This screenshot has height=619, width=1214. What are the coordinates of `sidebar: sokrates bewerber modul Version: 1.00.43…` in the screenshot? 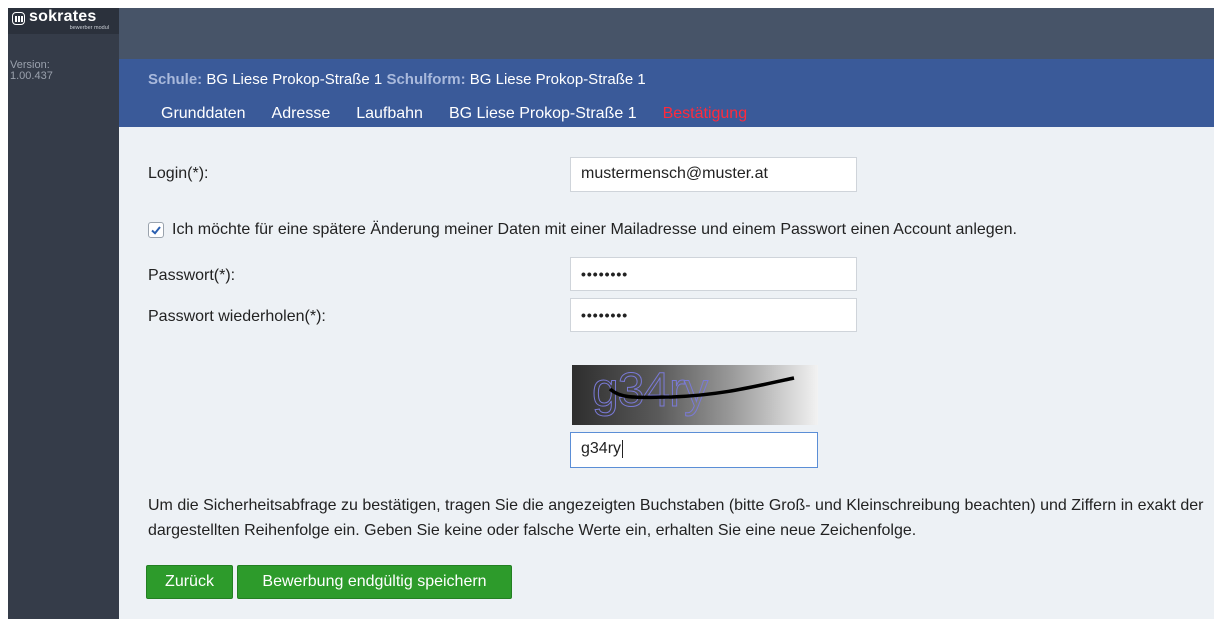 It's located at (63, 313).